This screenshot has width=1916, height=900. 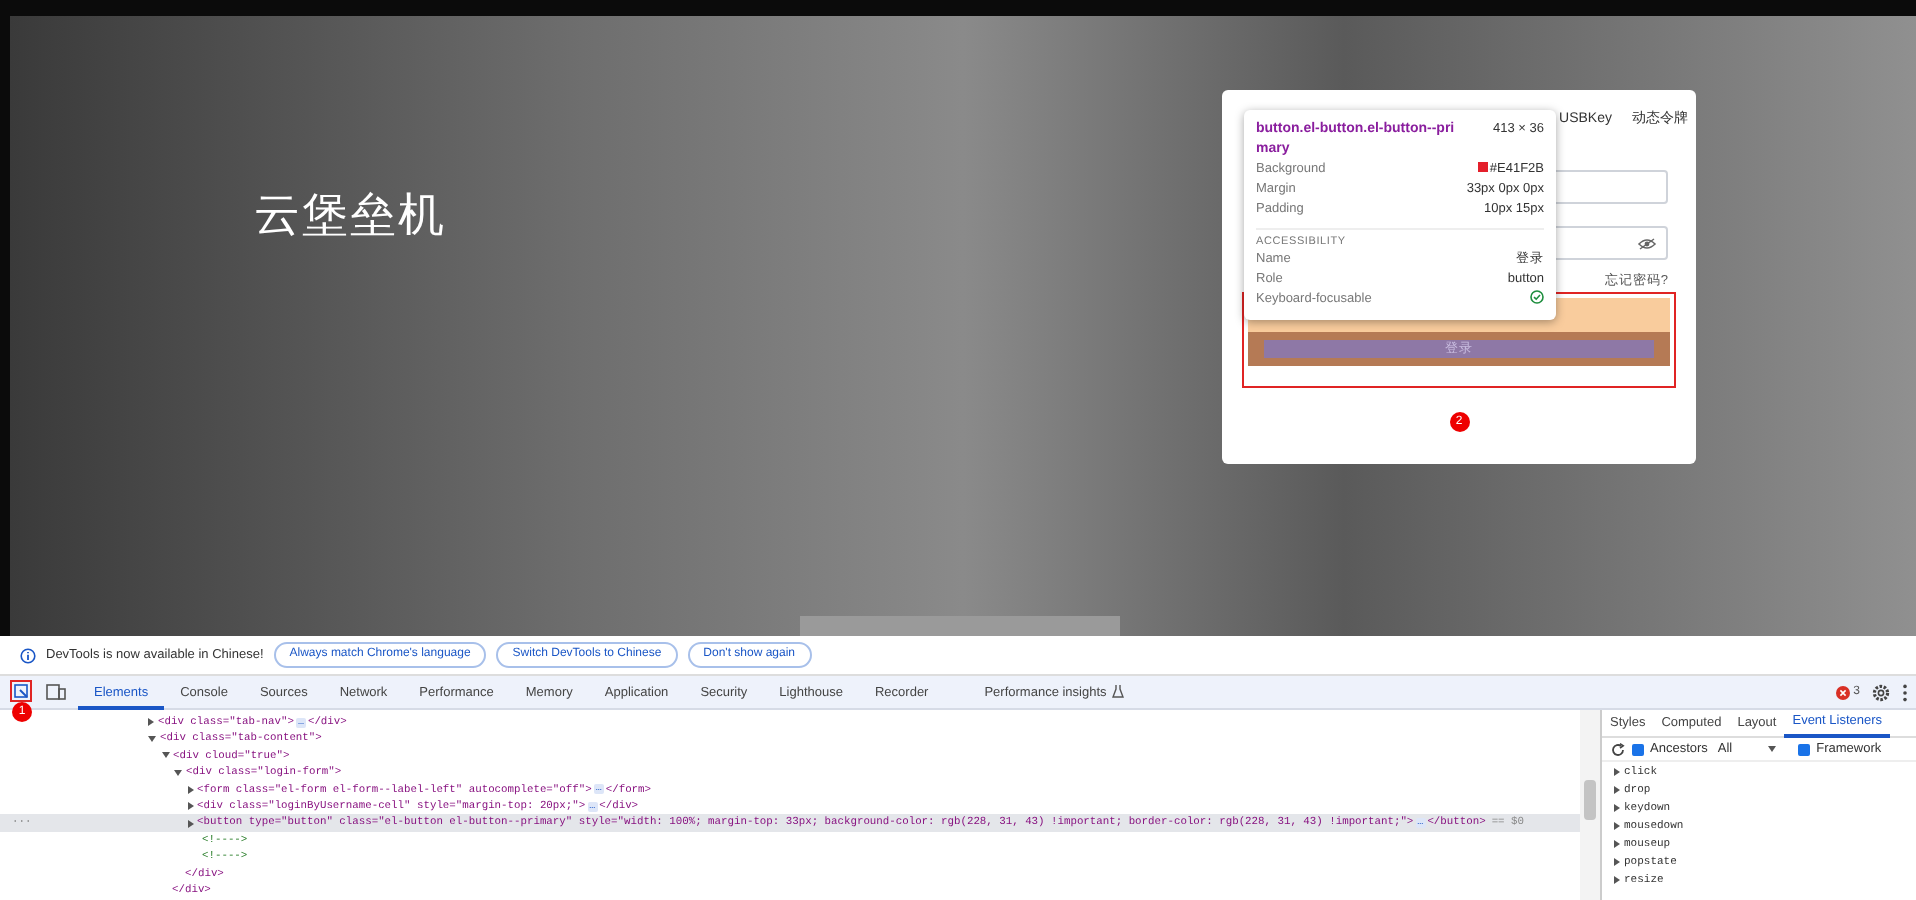 What do you see at coordinates (1905, 692) in the screenshot?
I see `more-options-icon` at bounding box center [1905, 692].